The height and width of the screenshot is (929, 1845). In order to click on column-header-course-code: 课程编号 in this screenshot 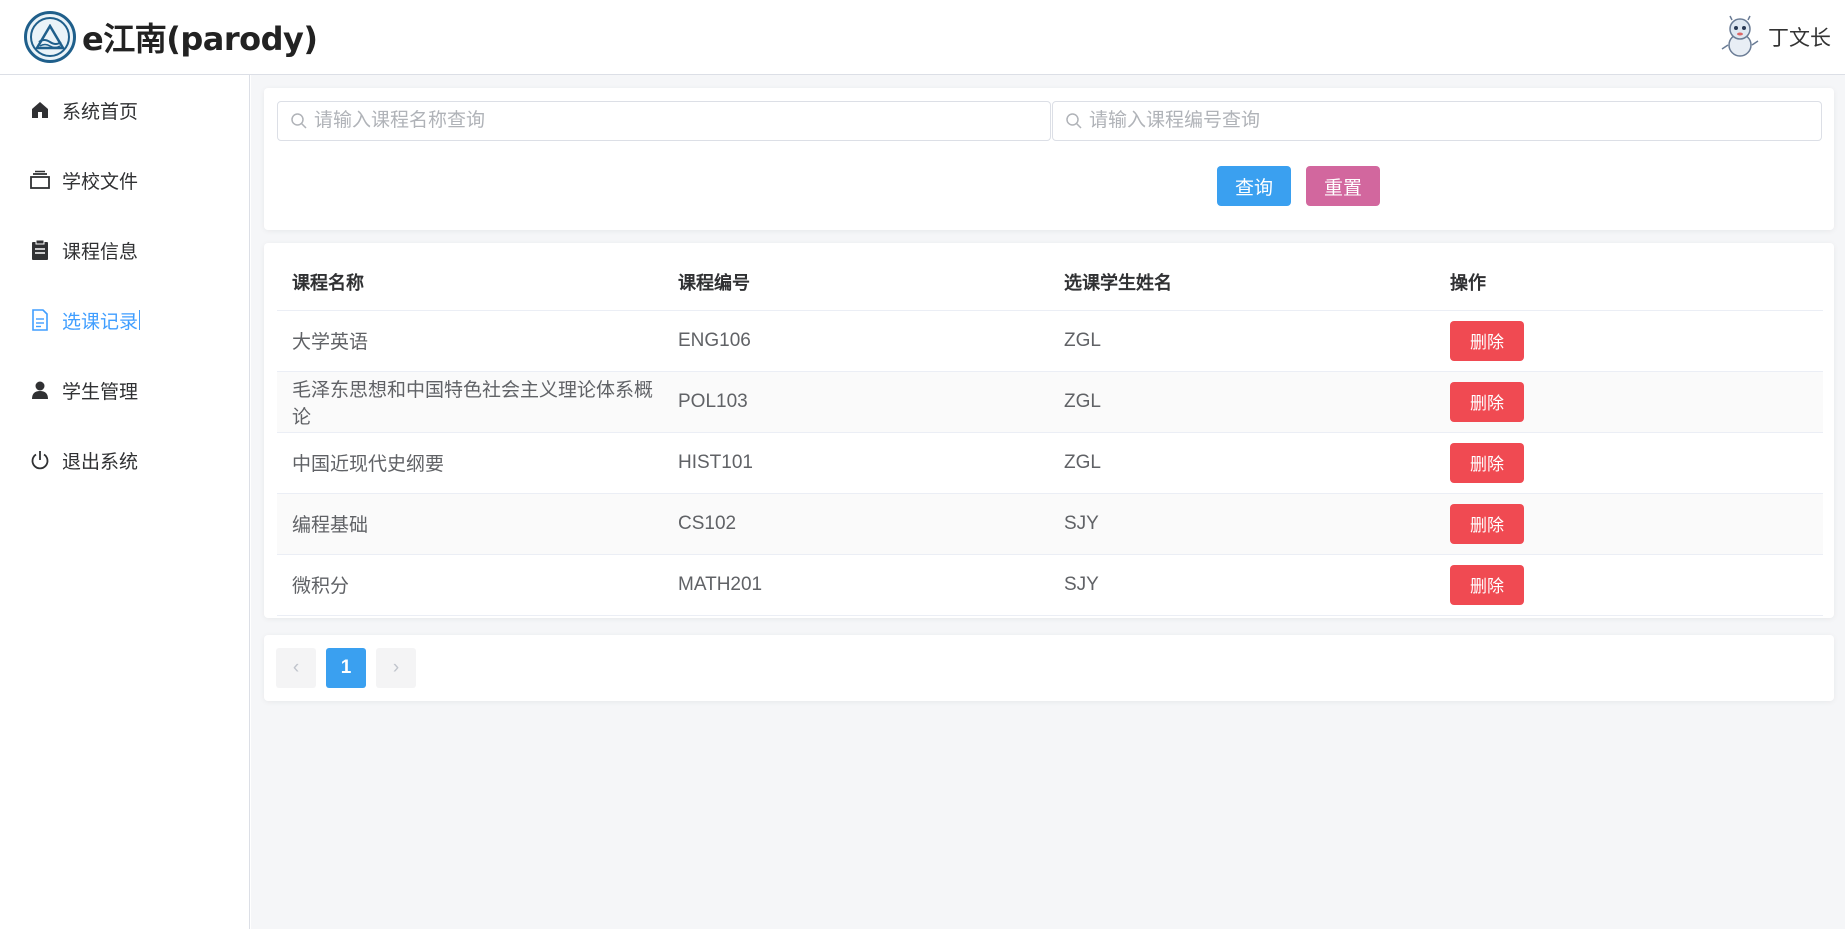, I will do `click(856, 283)`.